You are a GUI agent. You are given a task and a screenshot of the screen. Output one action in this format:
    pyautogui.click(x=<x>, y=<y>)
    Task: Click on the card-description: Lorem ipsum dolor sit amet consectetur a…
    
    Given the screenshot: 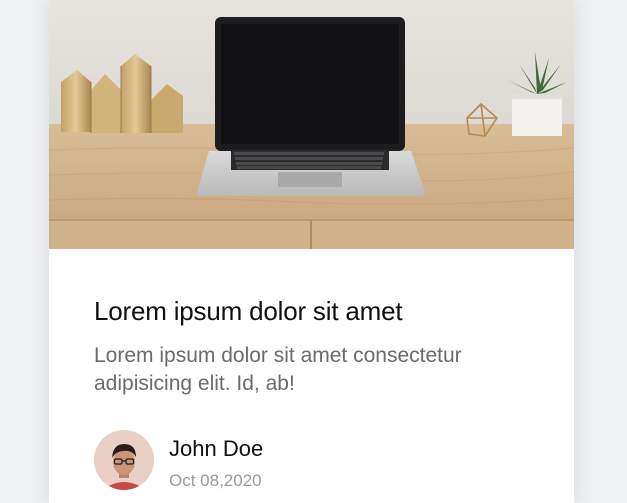 What is the action you would take?
    pyautogui.click(x=278, y=369)
    